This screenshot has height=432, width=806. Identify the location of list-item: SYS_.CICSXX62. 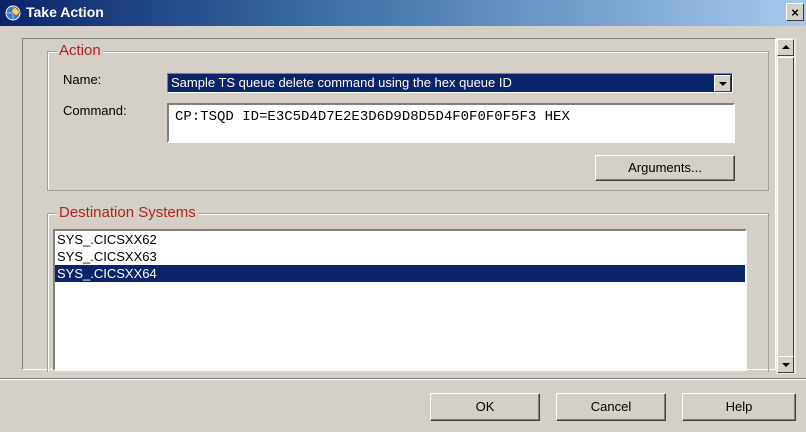
(400, 239).